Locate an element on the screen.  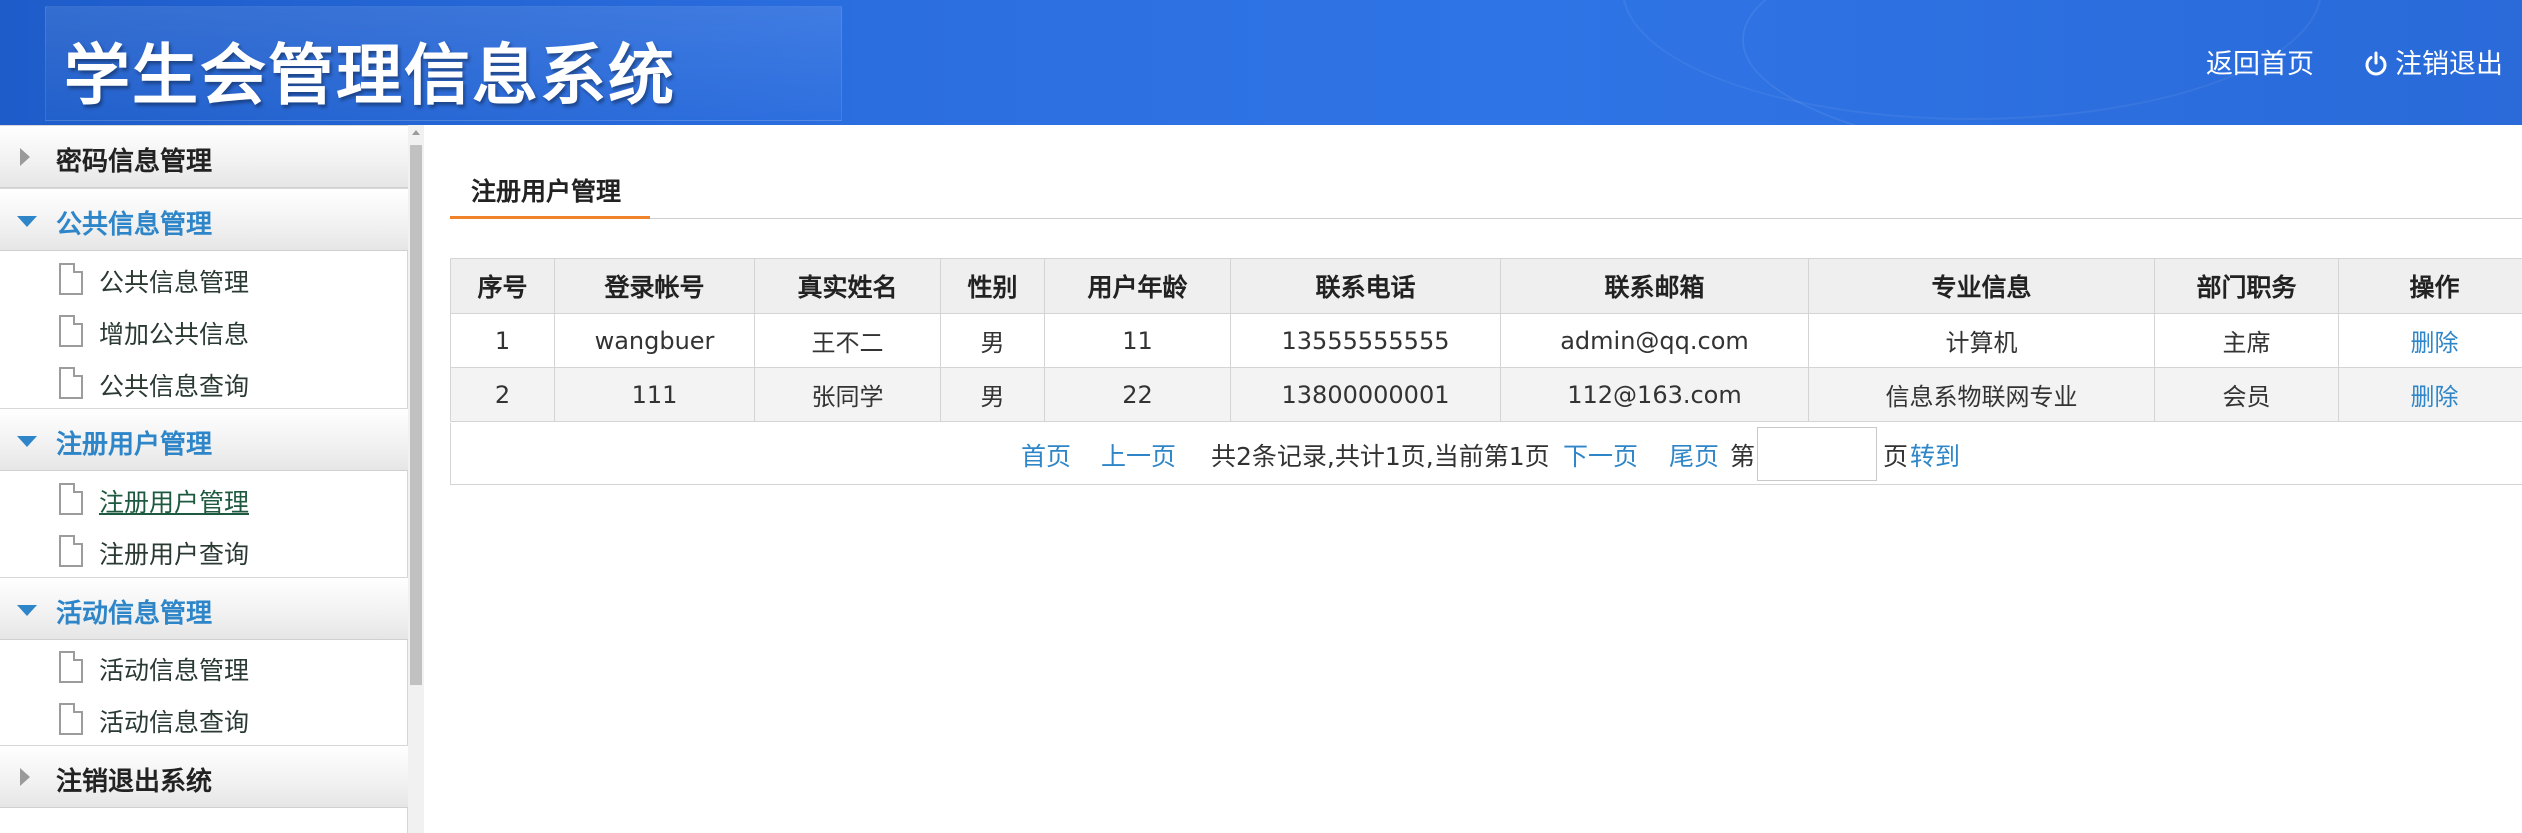
cell-email: 112@163.com is located at coordinates (1654, 394).